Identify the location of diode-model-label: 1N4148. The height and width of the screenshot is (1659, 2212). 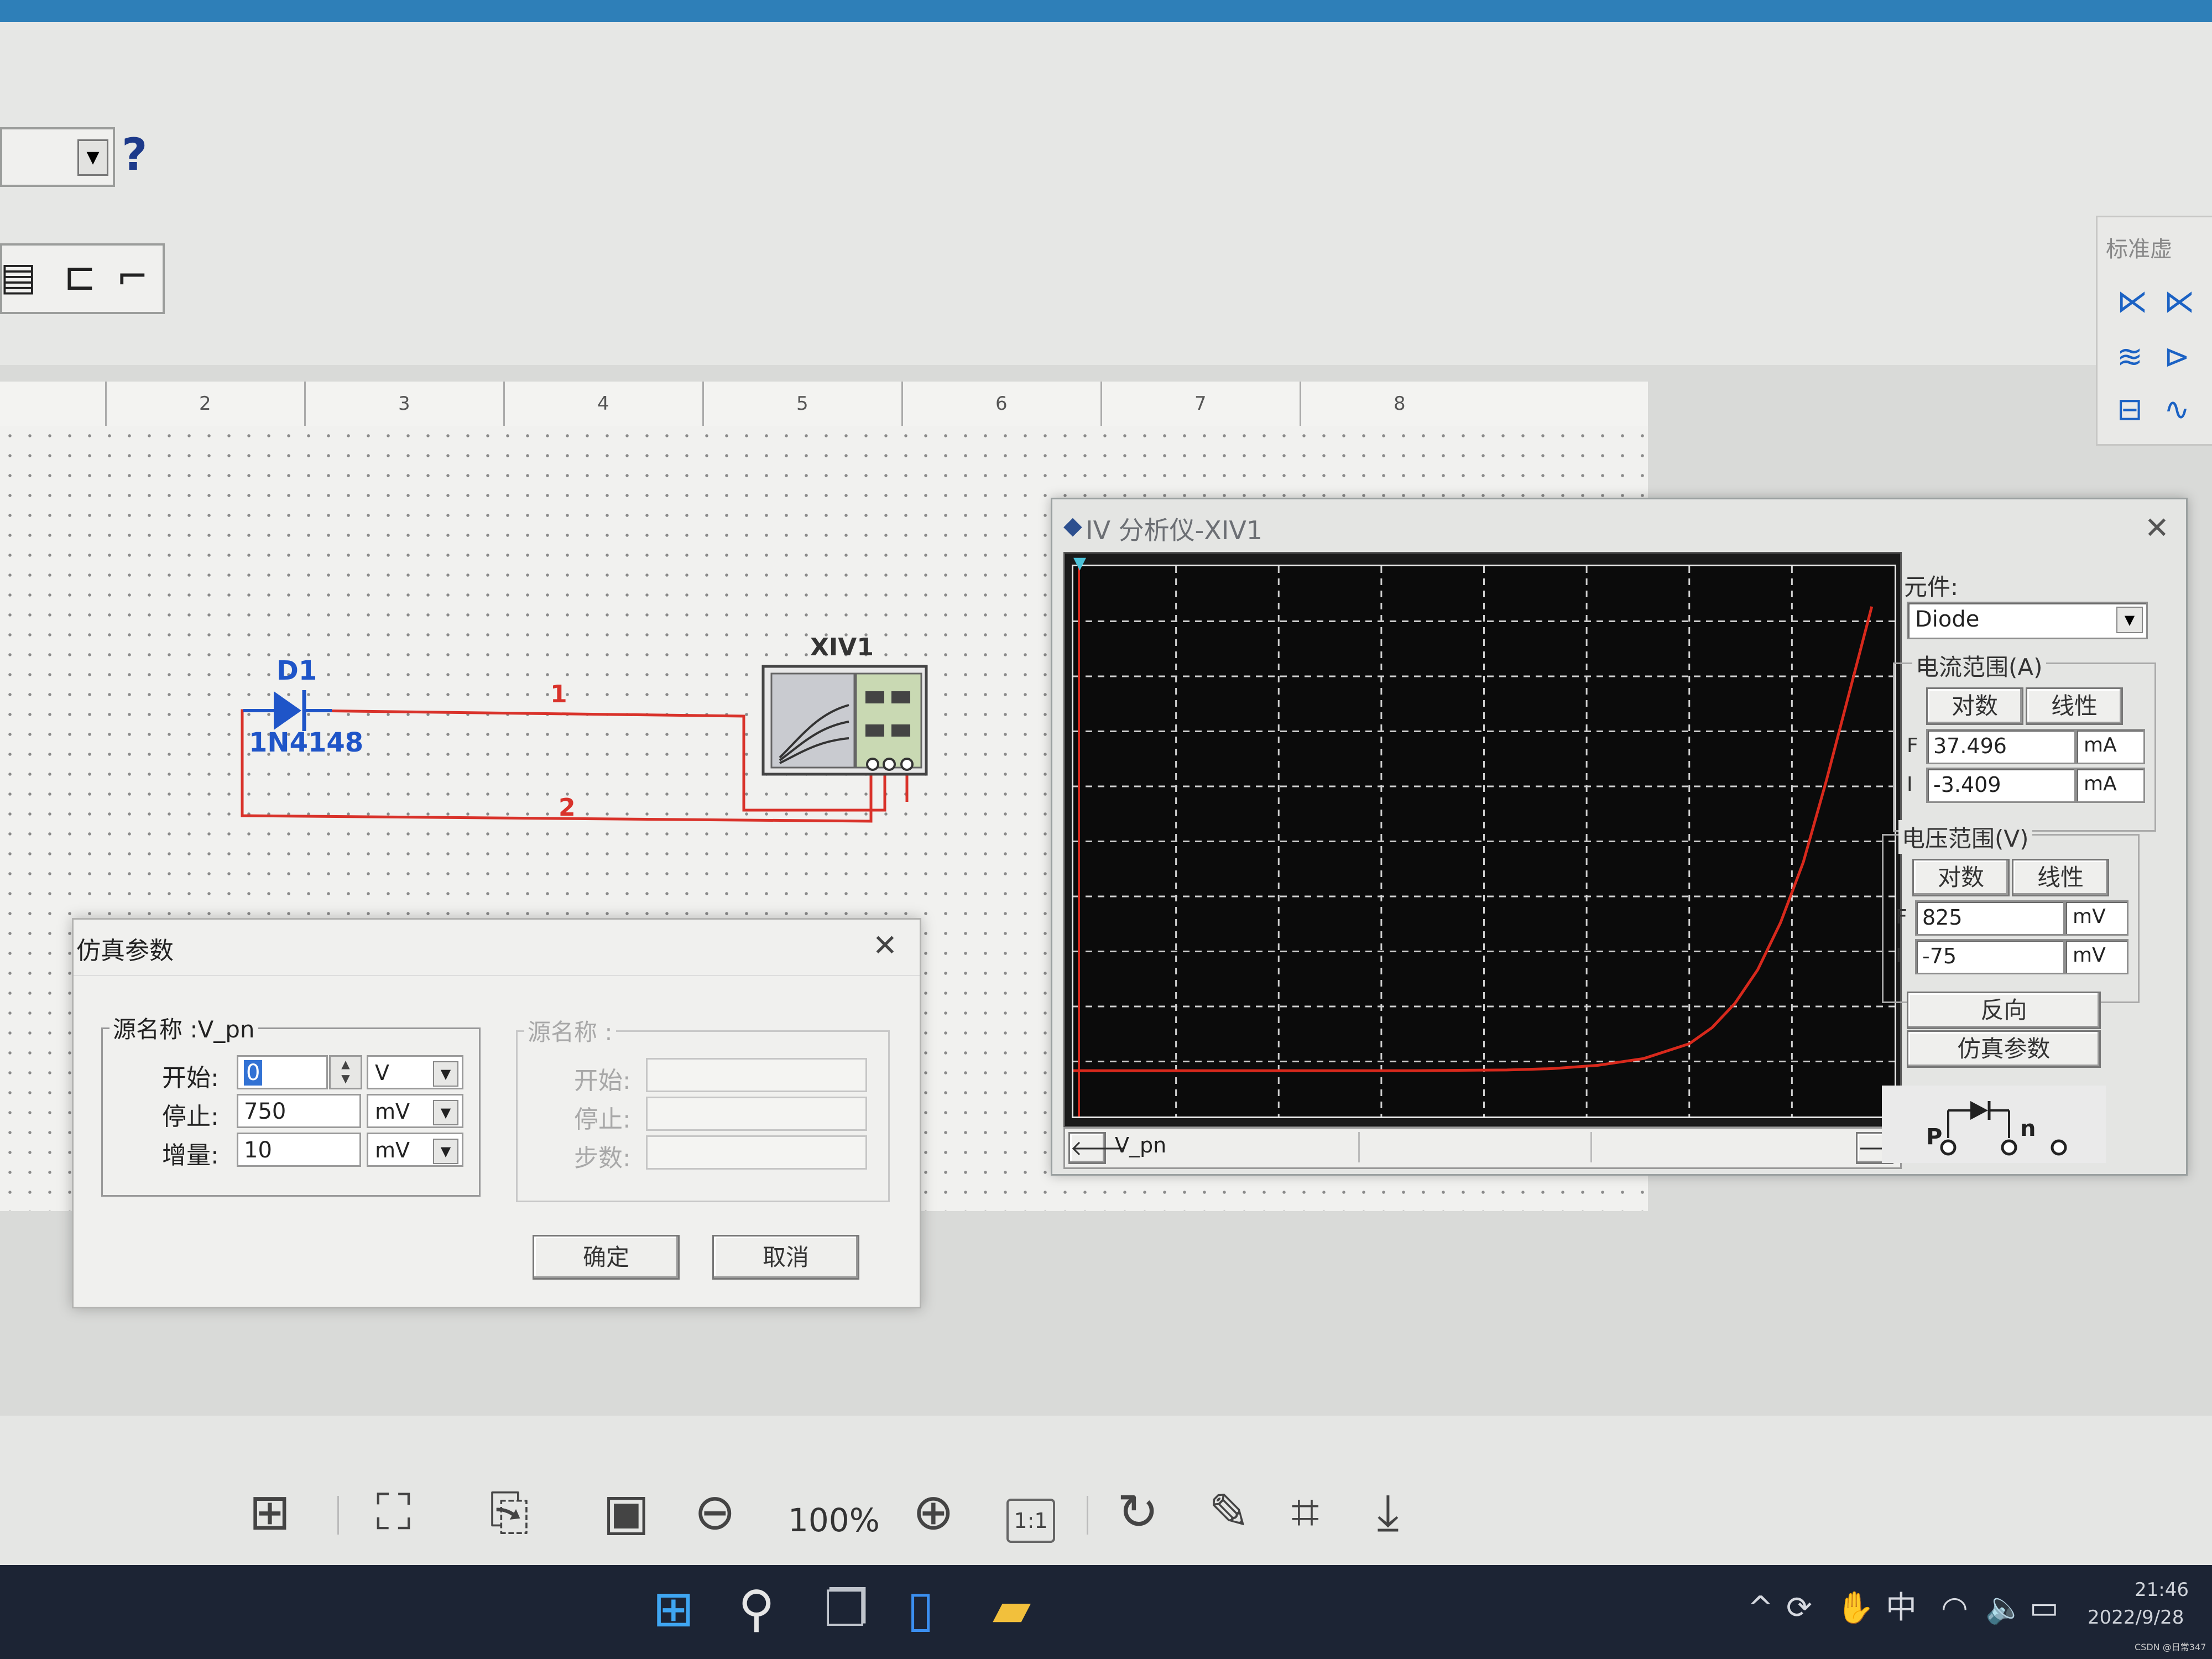
(306, 743).